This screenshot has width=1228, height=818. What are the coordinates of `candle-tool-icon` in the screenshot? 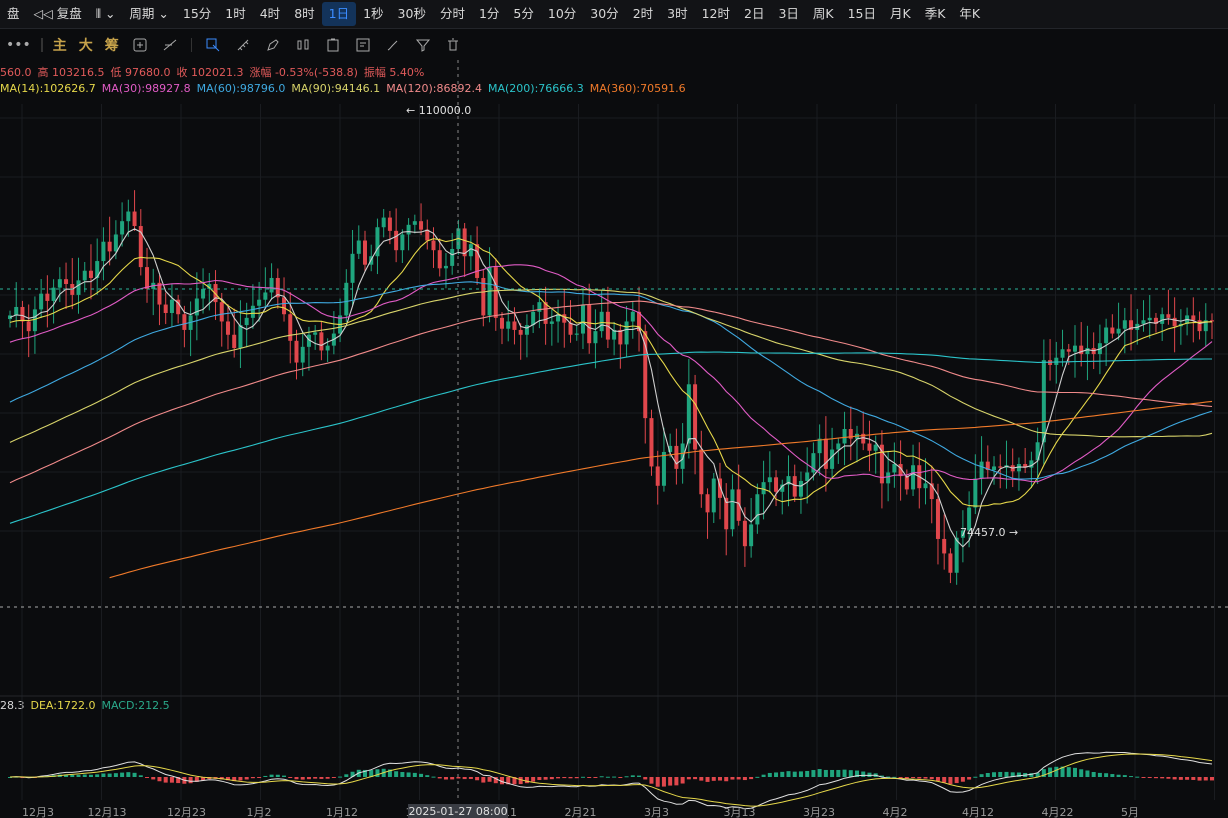 It's located at (303, 45).